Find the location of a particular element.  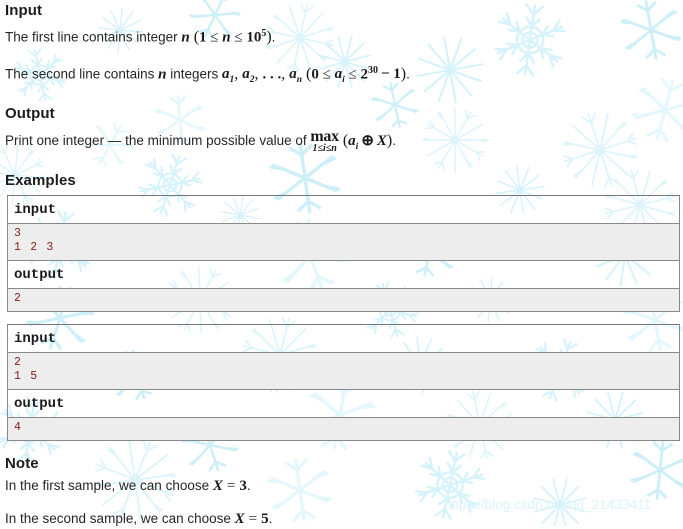

note-heading: Note is located at coordinates (22, 463).